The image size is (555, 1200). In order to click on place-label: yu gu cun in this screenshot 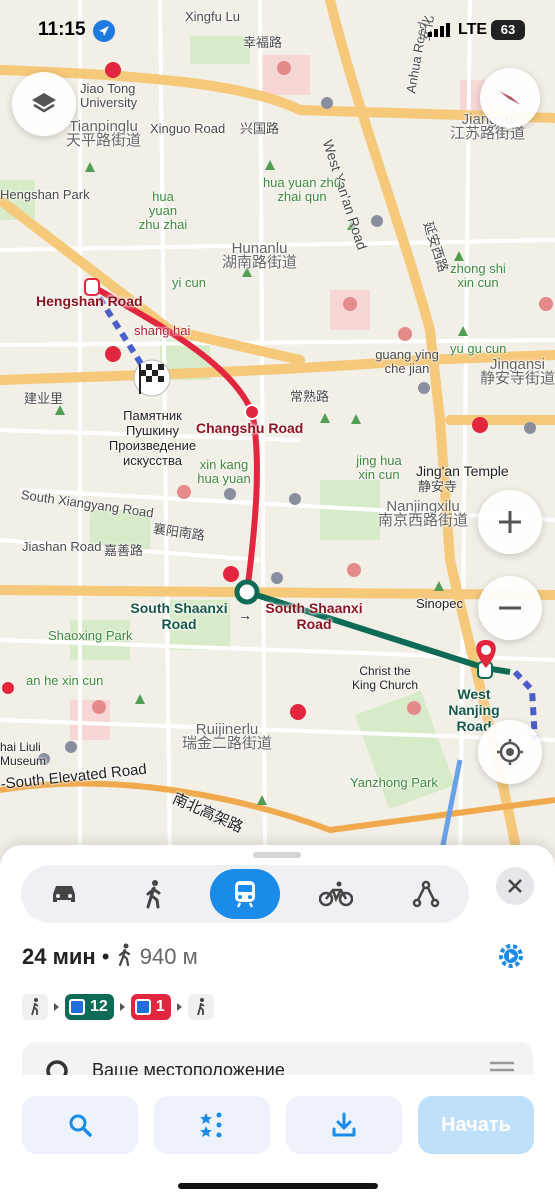, I will do `click(478, 348)`.